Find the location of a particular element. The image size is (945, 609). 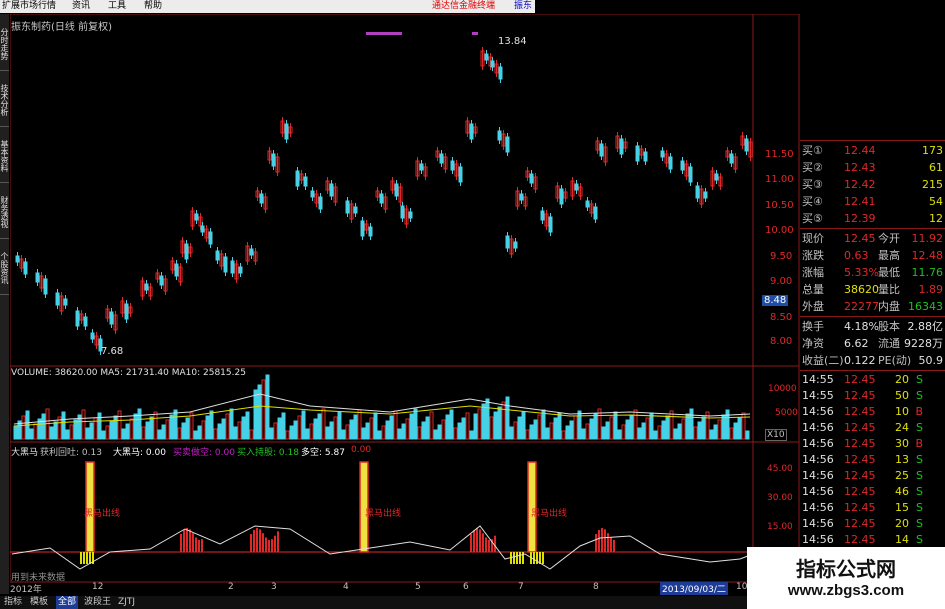

tick-price: 12.45 is located at coordinates (860, 491).